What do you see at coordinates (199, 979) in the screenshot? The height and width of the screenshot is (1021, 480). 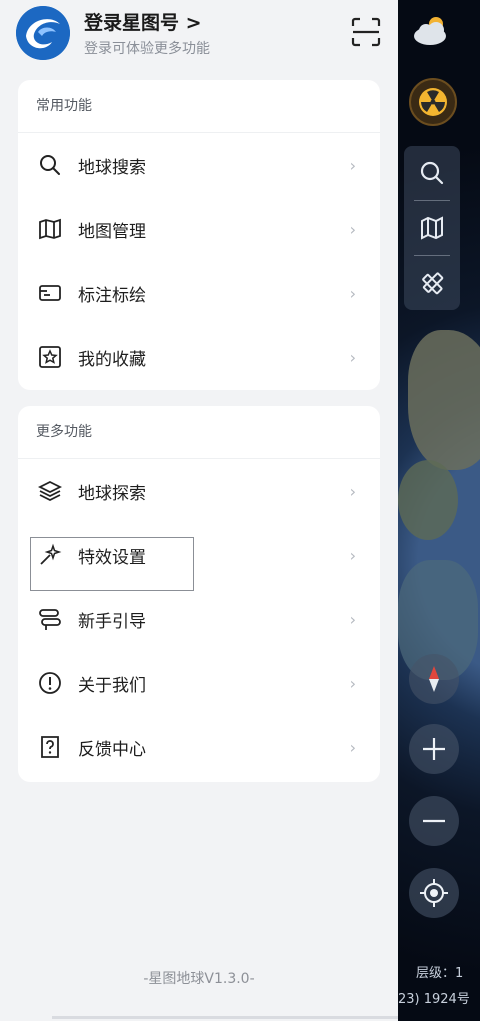 I see `app-version: -星图地球V1.3.0-` at bounding box center [199, 979].